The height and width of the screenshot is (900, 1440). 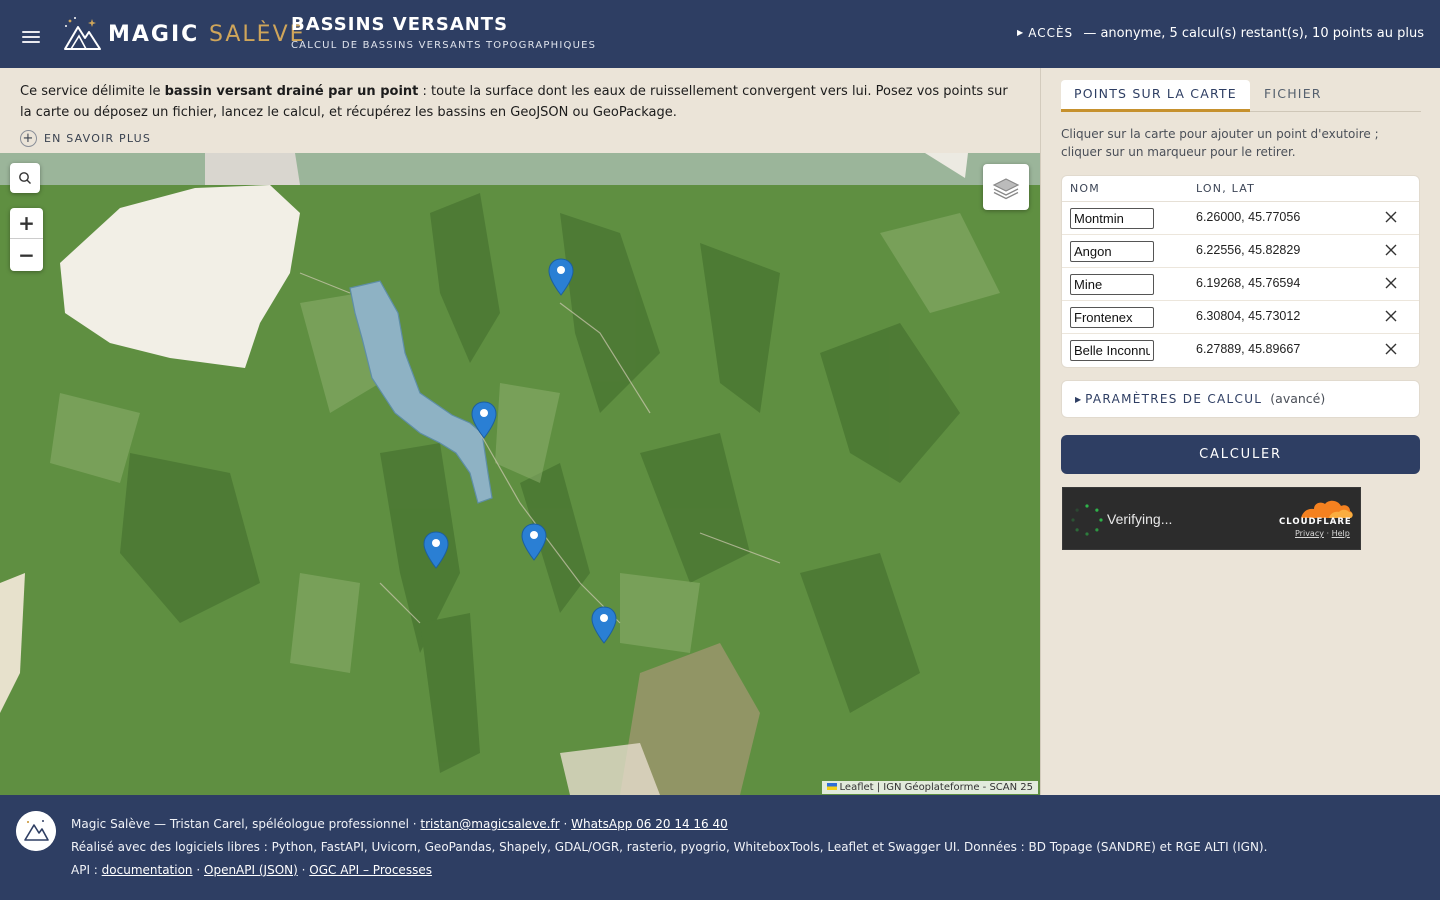 What do you see at coordinates (370, 870) in the screenshot?
I see `ogc-api-link: OGC API – Processes` at bounding box center [370, 870].